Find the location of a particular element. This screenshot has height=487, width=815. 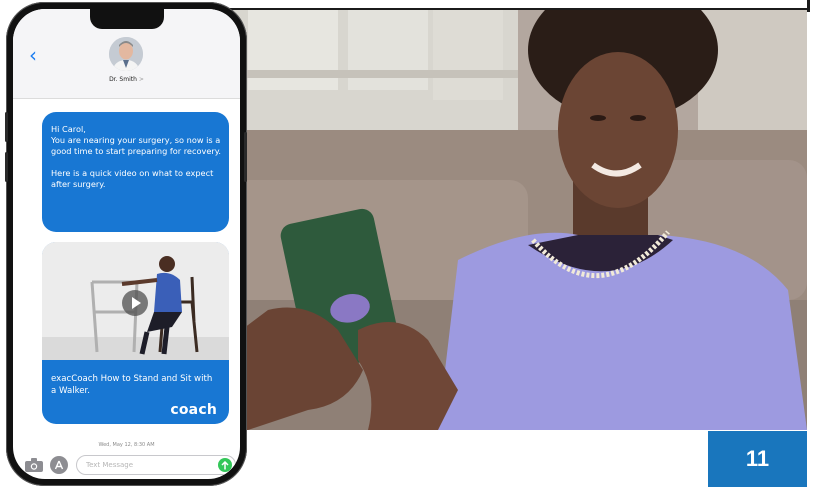

text-message-field is located at coordinates (156, 465).